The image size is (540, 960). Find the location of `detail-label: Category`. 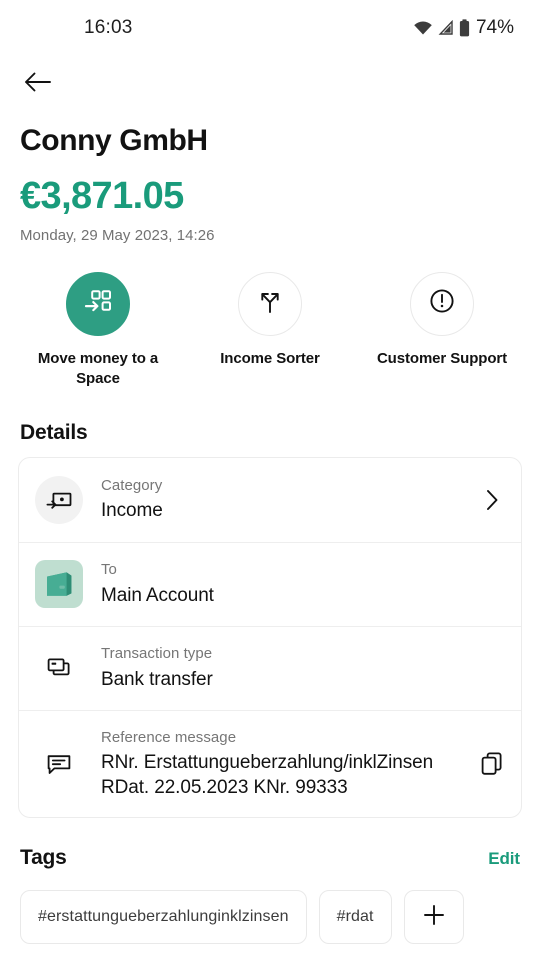

detail-label: Category is located at coordinates (132, 485).